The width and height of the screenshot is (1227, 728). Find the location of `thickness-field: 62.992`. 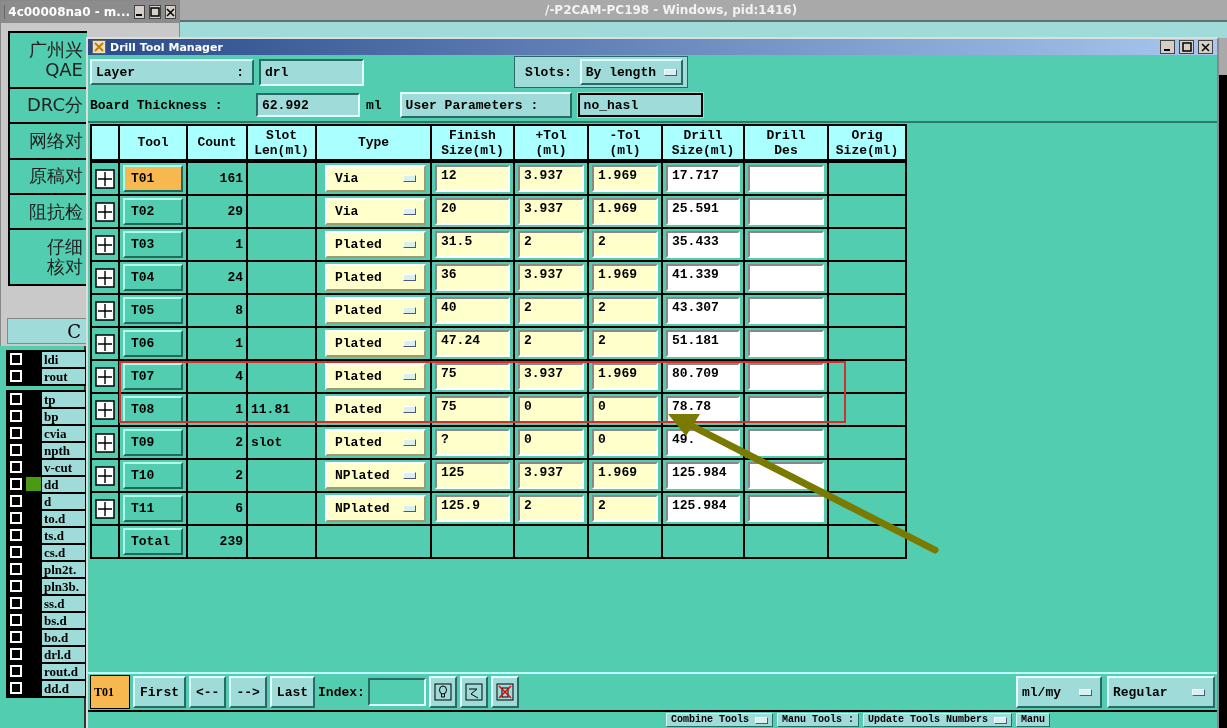

thickness-field: 62.992 is located at coordinates (308, 105).